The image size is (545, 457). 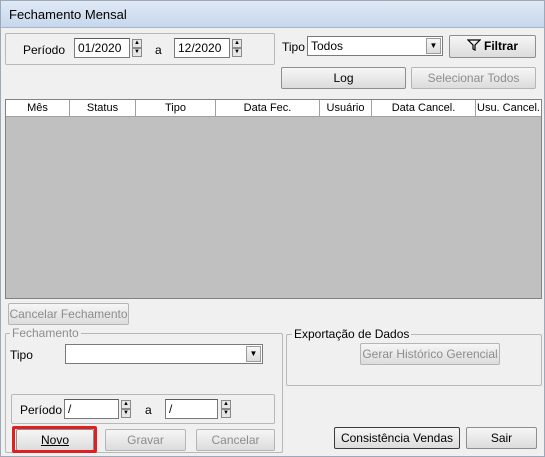 What do you see at coordinates (176, 108) in the screenshot?
I see `column-header-tipo: Tipo` at bounding box center [176, 108].